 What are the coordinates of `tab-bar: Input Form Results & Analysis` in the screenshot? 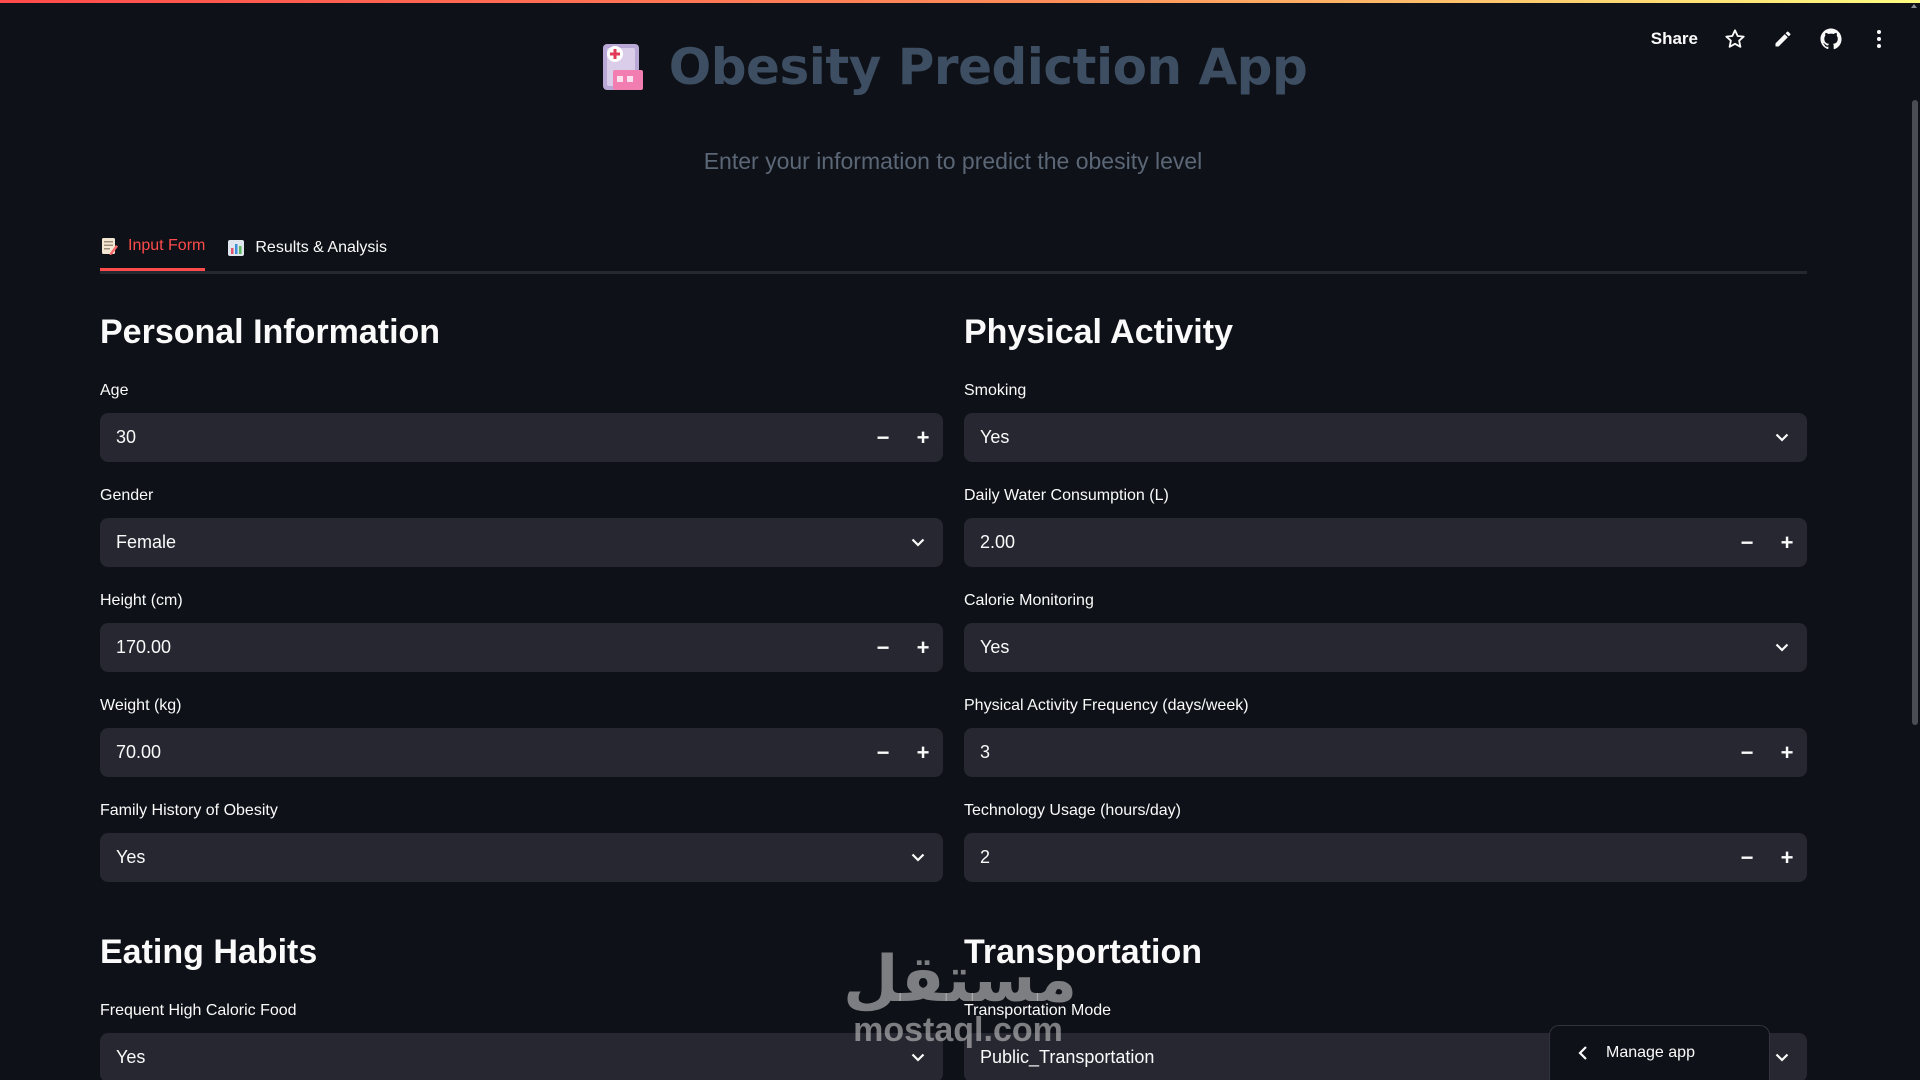 It's located at (953, 250).